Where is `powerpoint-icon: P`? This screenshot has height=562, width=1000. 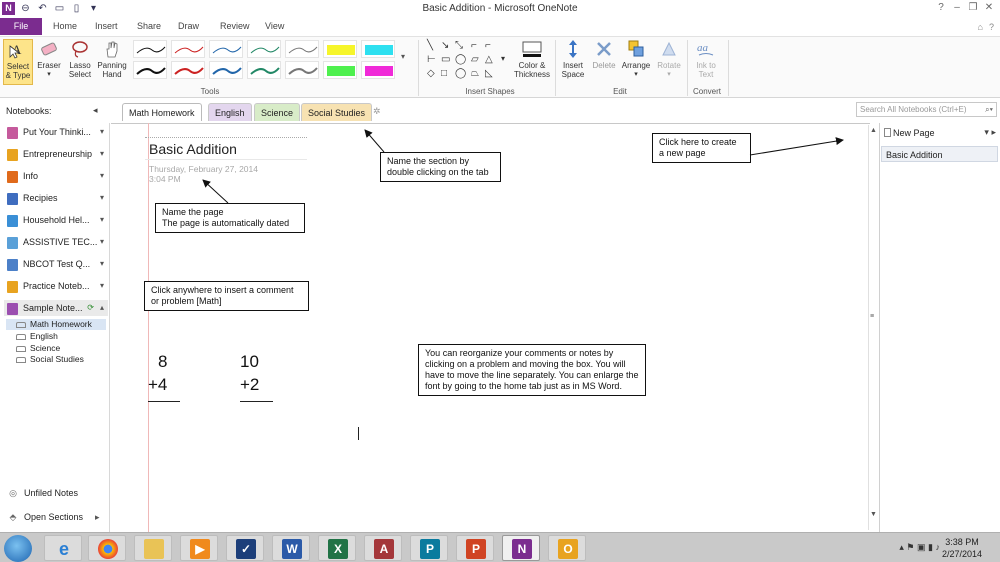 powerpoint-icon: P is located at coordinates (476, 549).